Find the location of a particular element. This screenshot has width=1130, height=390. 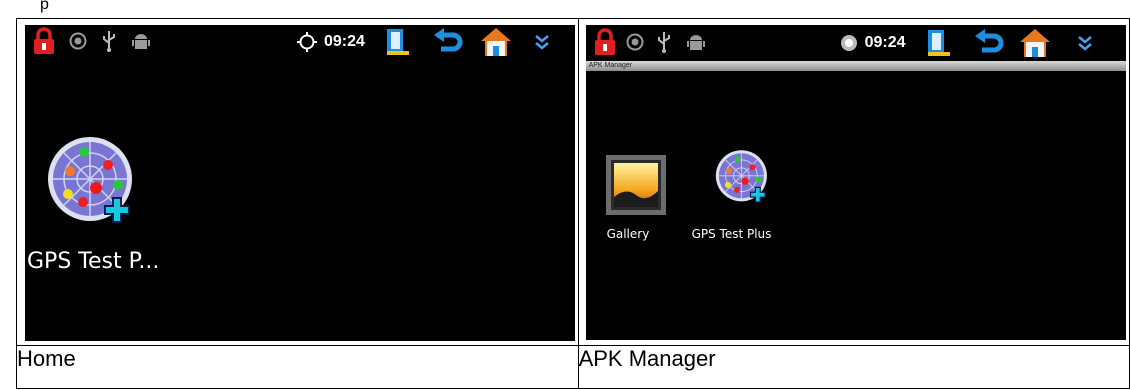

app-gps-test-plus: GPS Test Plus is located at coordinates (742, 197).